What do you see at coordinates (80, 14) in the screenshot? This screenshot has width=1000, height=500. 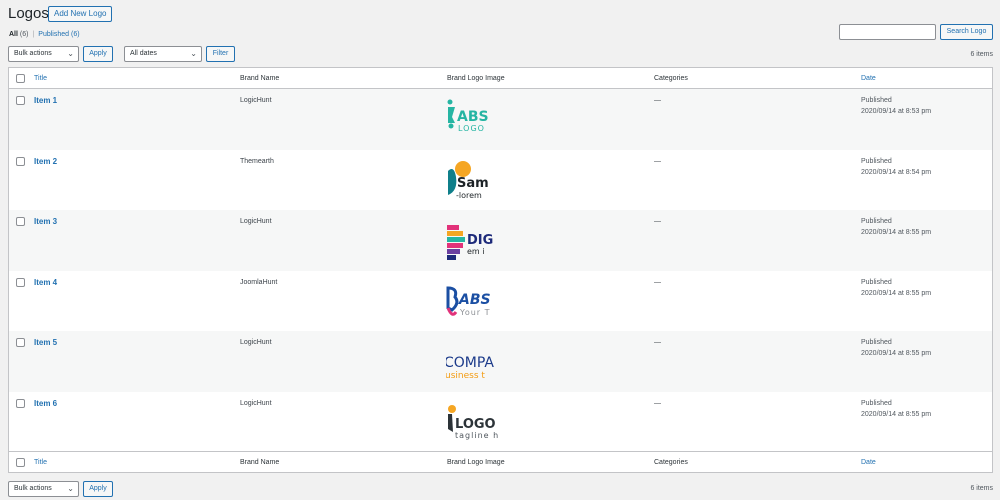 I see `add-new-logo-button: Add New Logo` at bounding box center [80, 14].